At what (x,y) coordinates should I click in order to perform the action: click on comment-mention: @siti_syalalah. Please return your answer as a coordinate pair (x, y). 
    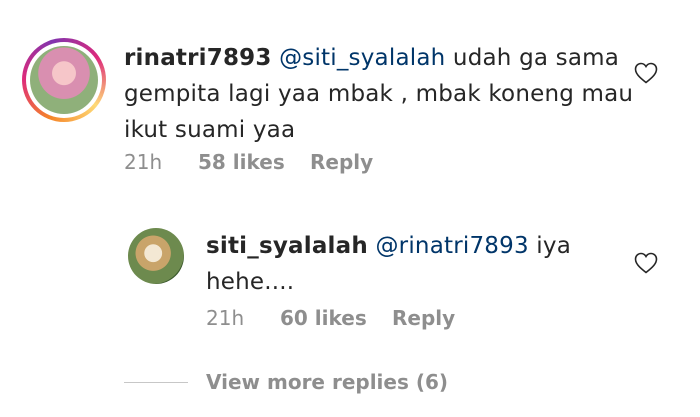
    Looking at the image, I should click on (362, 58).